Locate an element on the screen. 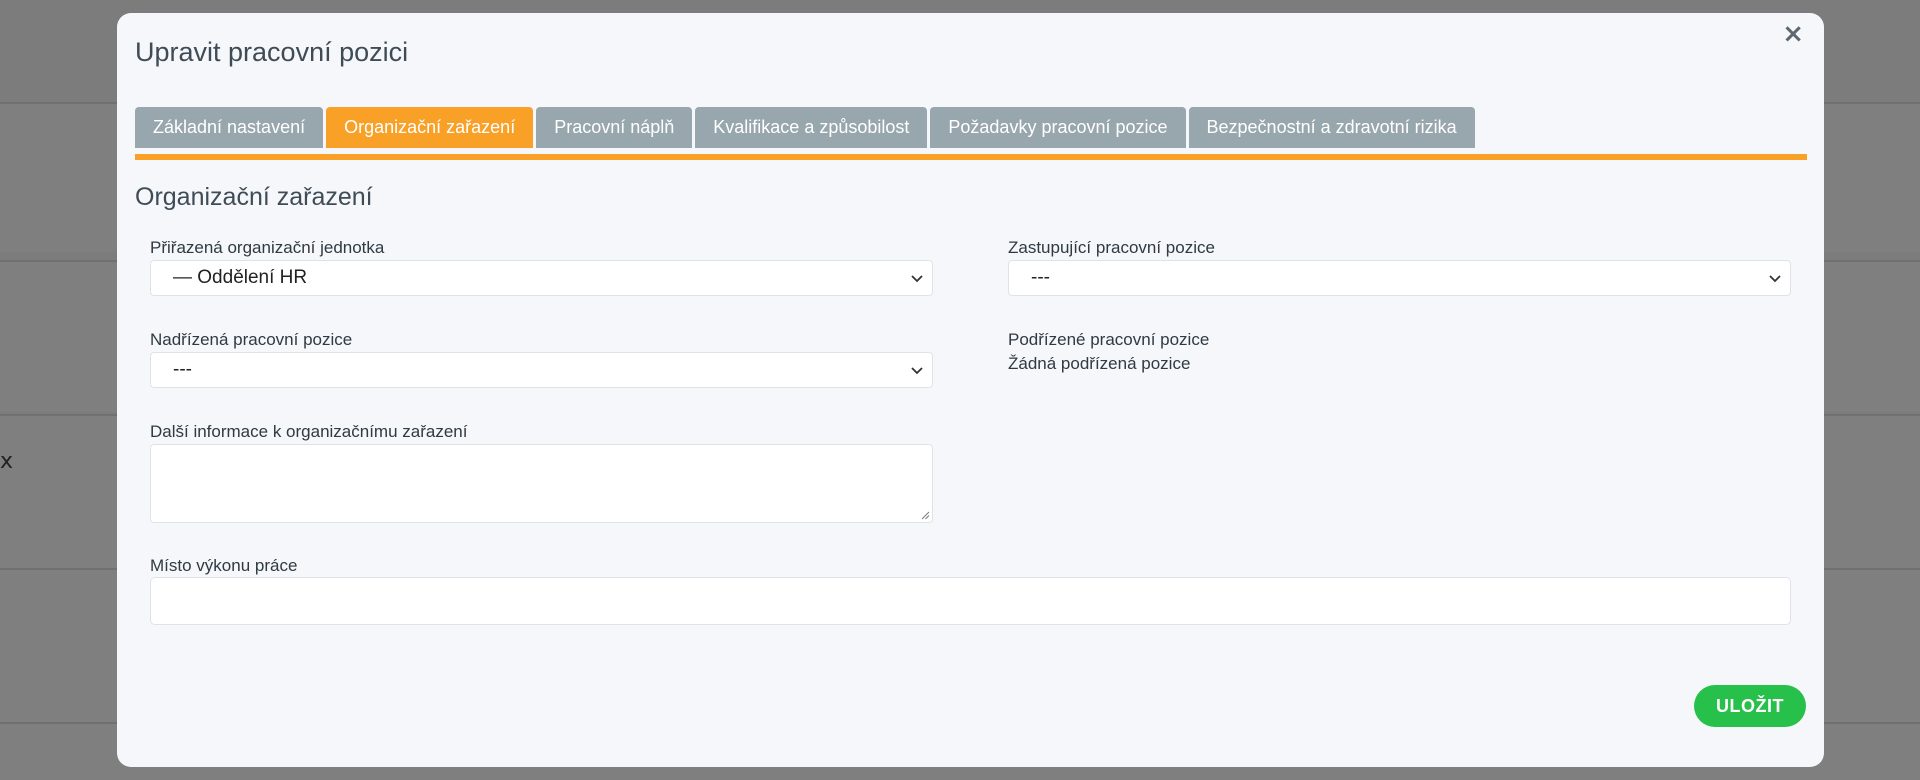  tab-safety-health-risks: Bezpečnostní a zdravotní rizika is located at coordinates (1331, 127).